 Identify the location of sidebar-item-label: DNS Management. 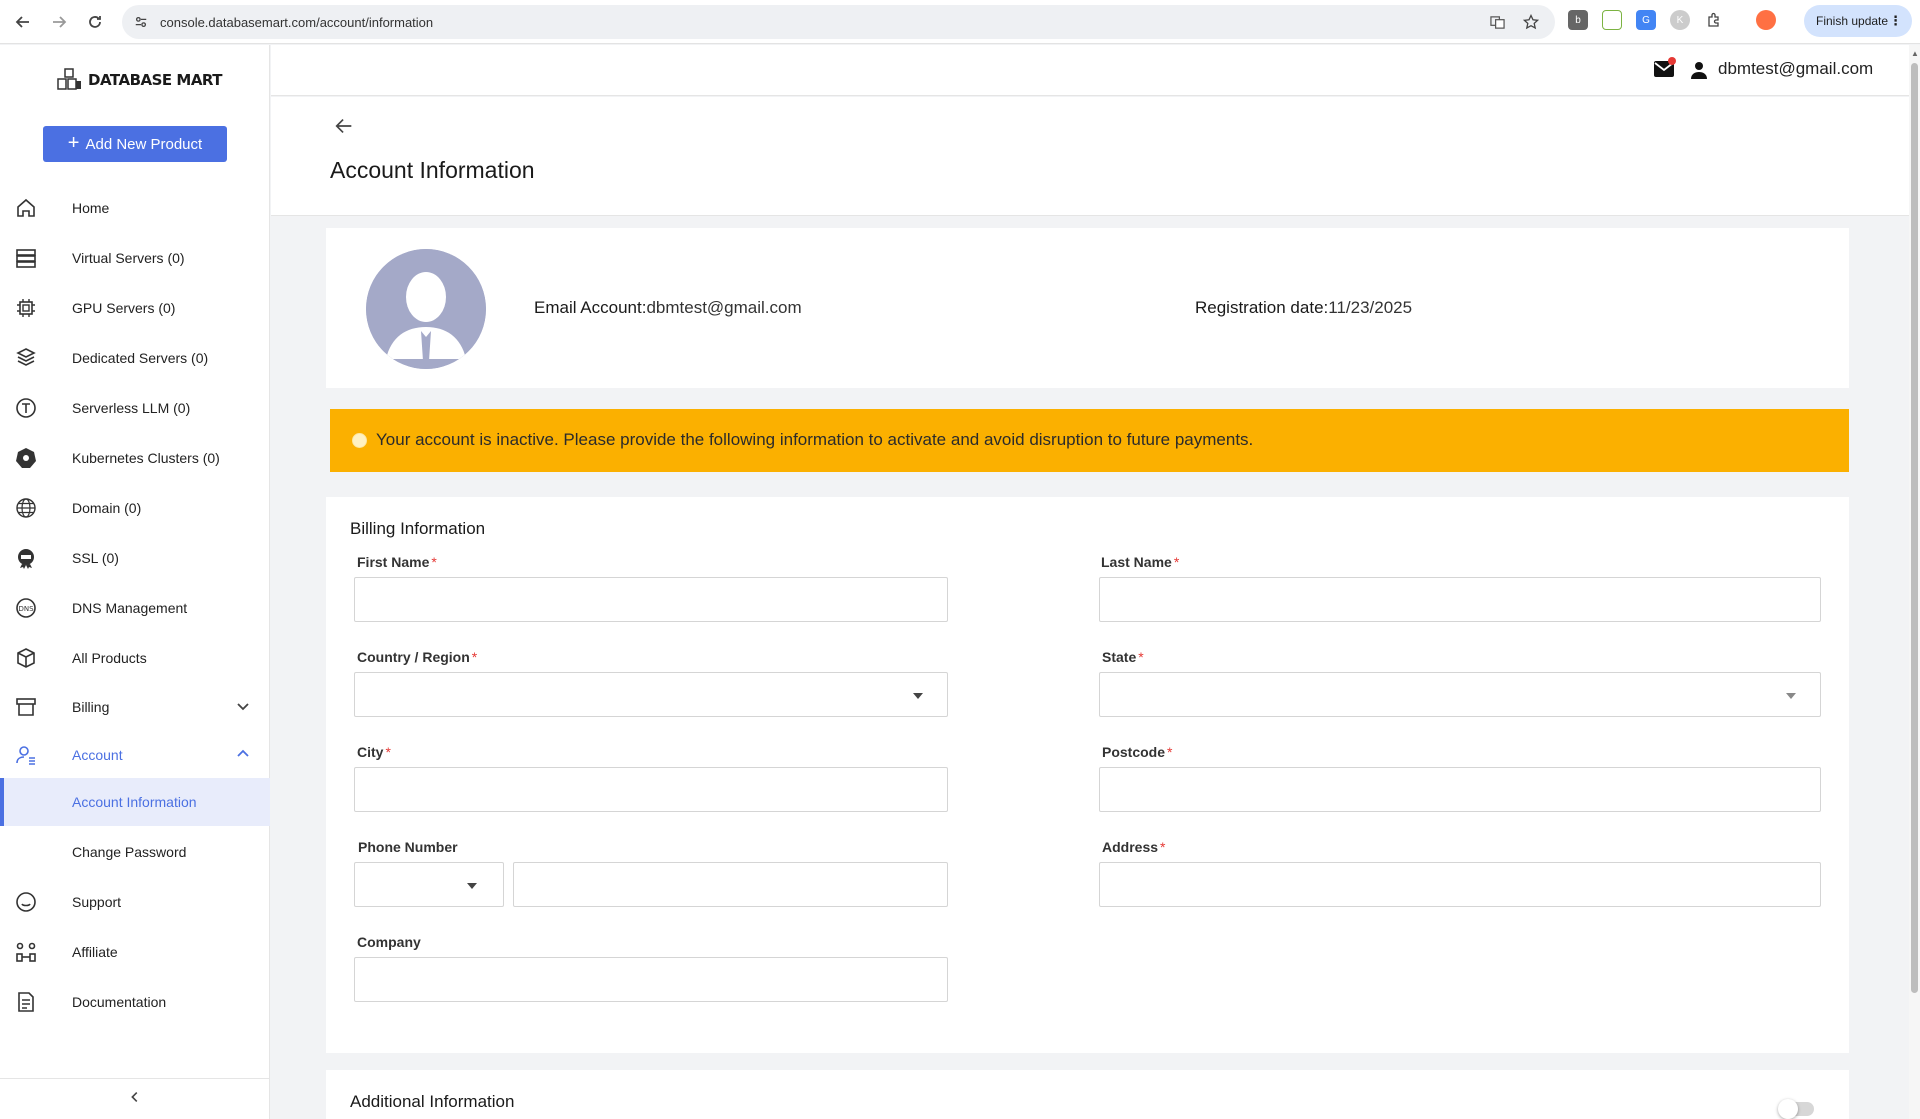
(130, 608).